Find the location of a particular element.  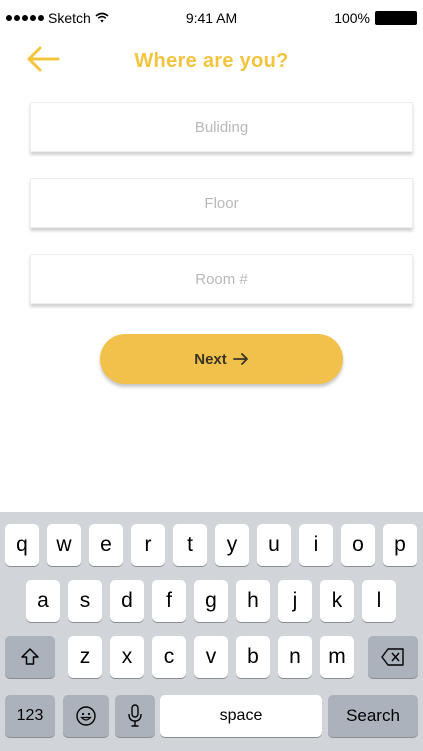

status-right: 100% is located at coordinates (375, 18).